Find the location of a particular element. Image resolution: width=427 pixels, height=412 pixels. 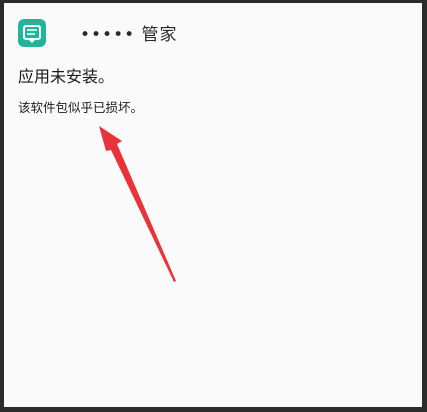

dialog-title: 应用未安装。 is located at coordinates (66, 76).